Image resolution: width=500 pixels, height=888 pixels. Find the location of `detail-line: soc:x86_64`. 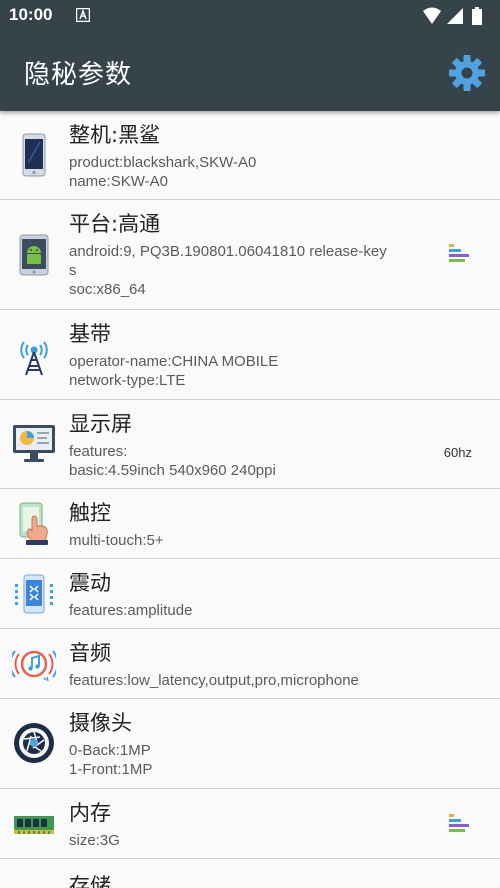

detail-line: soc:x86_64 is located at coordinates (107, 289).